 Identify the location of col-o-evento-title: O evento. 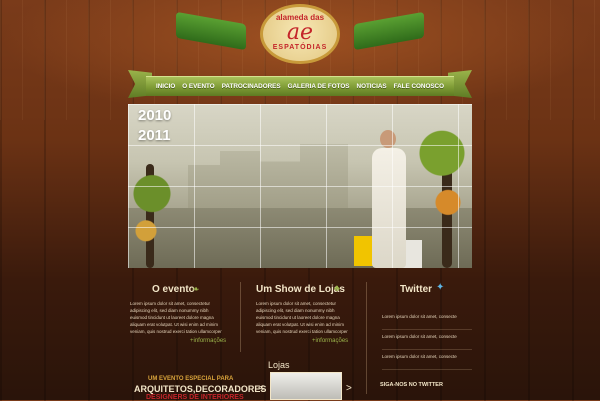
(173, 289).